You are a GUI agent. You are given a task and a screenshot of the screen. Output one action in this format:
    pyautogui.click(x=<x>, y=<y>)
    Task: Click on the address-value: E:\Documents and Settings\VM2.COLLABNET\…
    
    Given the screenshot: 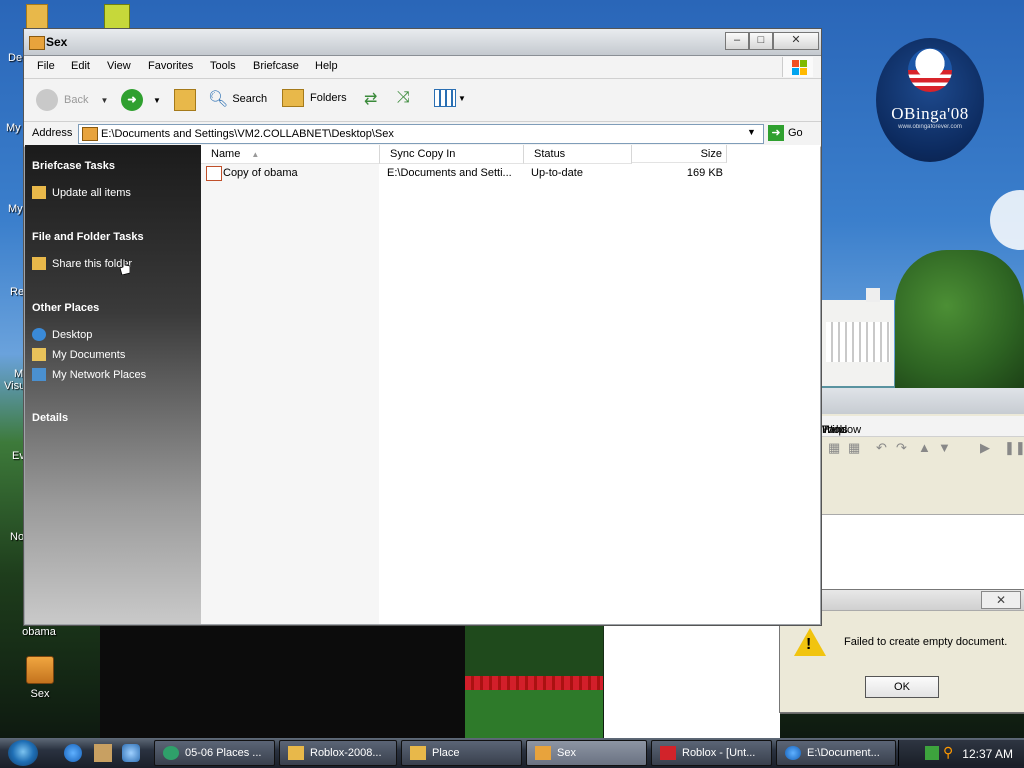 What is the action you would take?
    pyautogui.click(x=247, y=134)
    